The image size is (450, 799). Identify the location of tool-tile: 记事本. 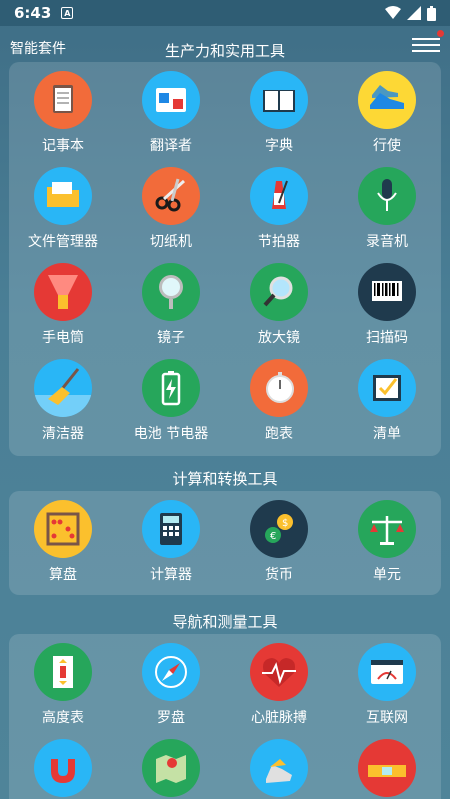
(63, 110).